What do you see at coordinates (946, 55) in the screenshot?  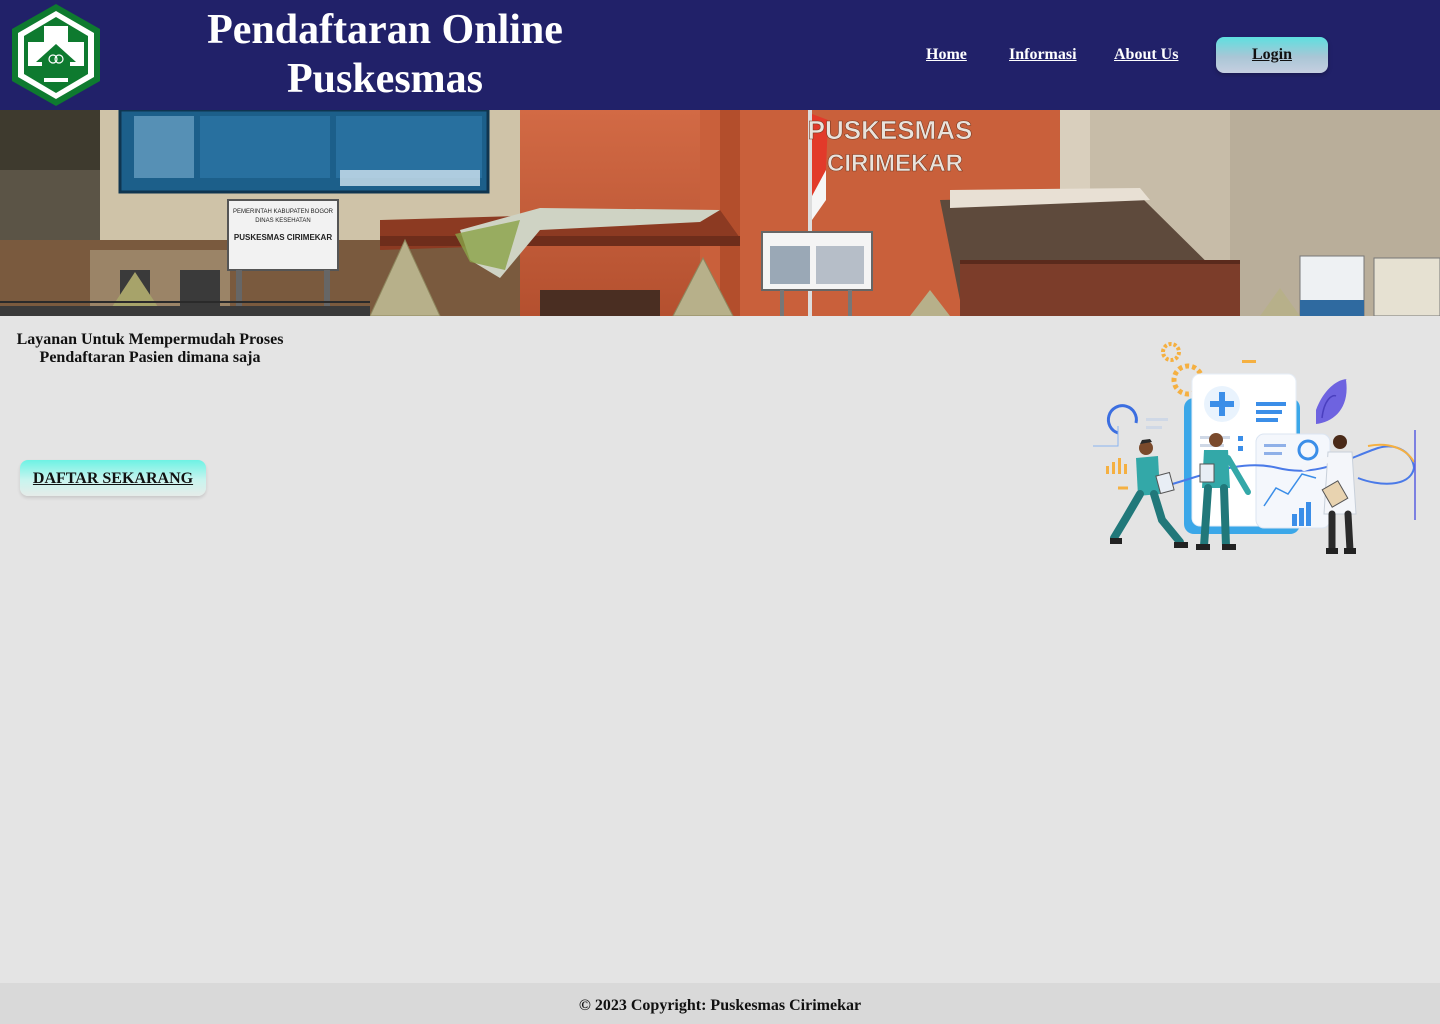 I see `nav-home-link: Home` at bounding box center [946, 55].